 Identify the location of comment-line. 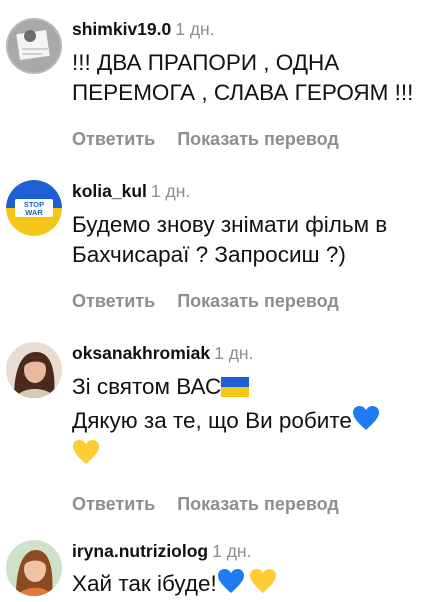
(255, 456).